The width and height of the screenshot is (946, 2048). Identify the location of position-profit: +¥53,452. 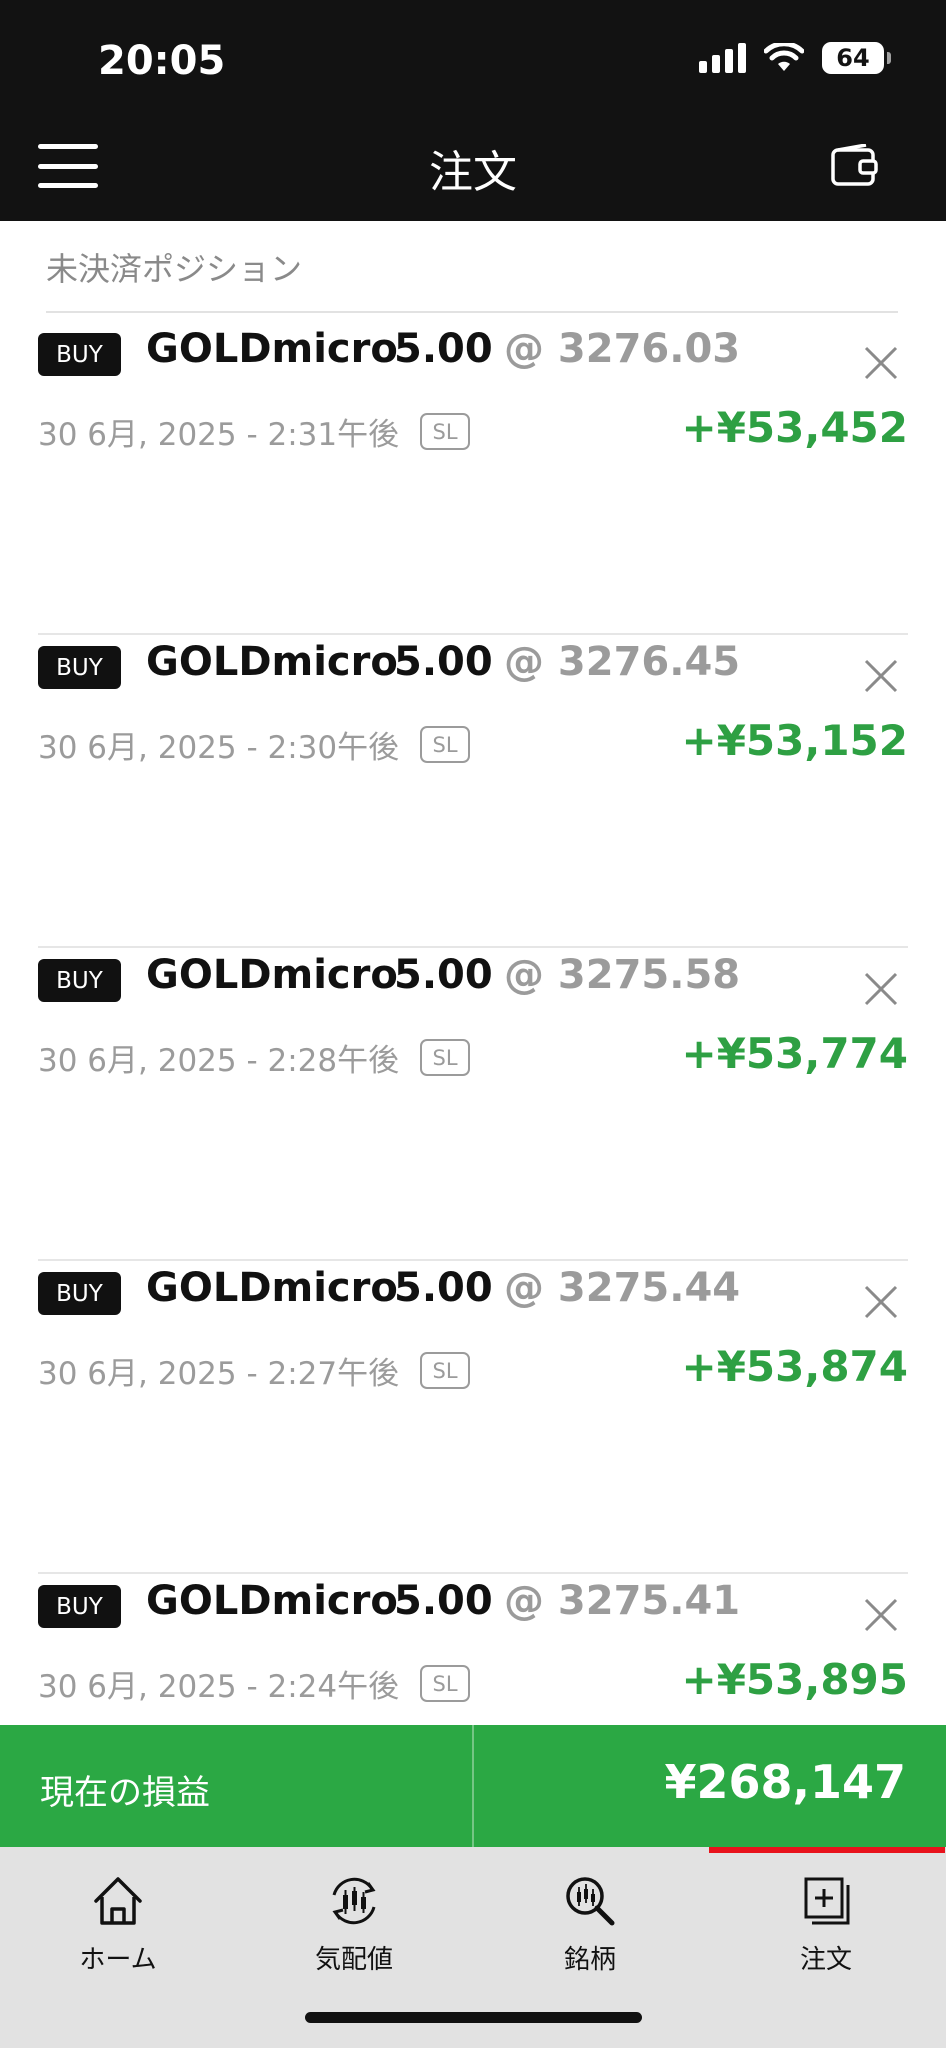
(795, 427).